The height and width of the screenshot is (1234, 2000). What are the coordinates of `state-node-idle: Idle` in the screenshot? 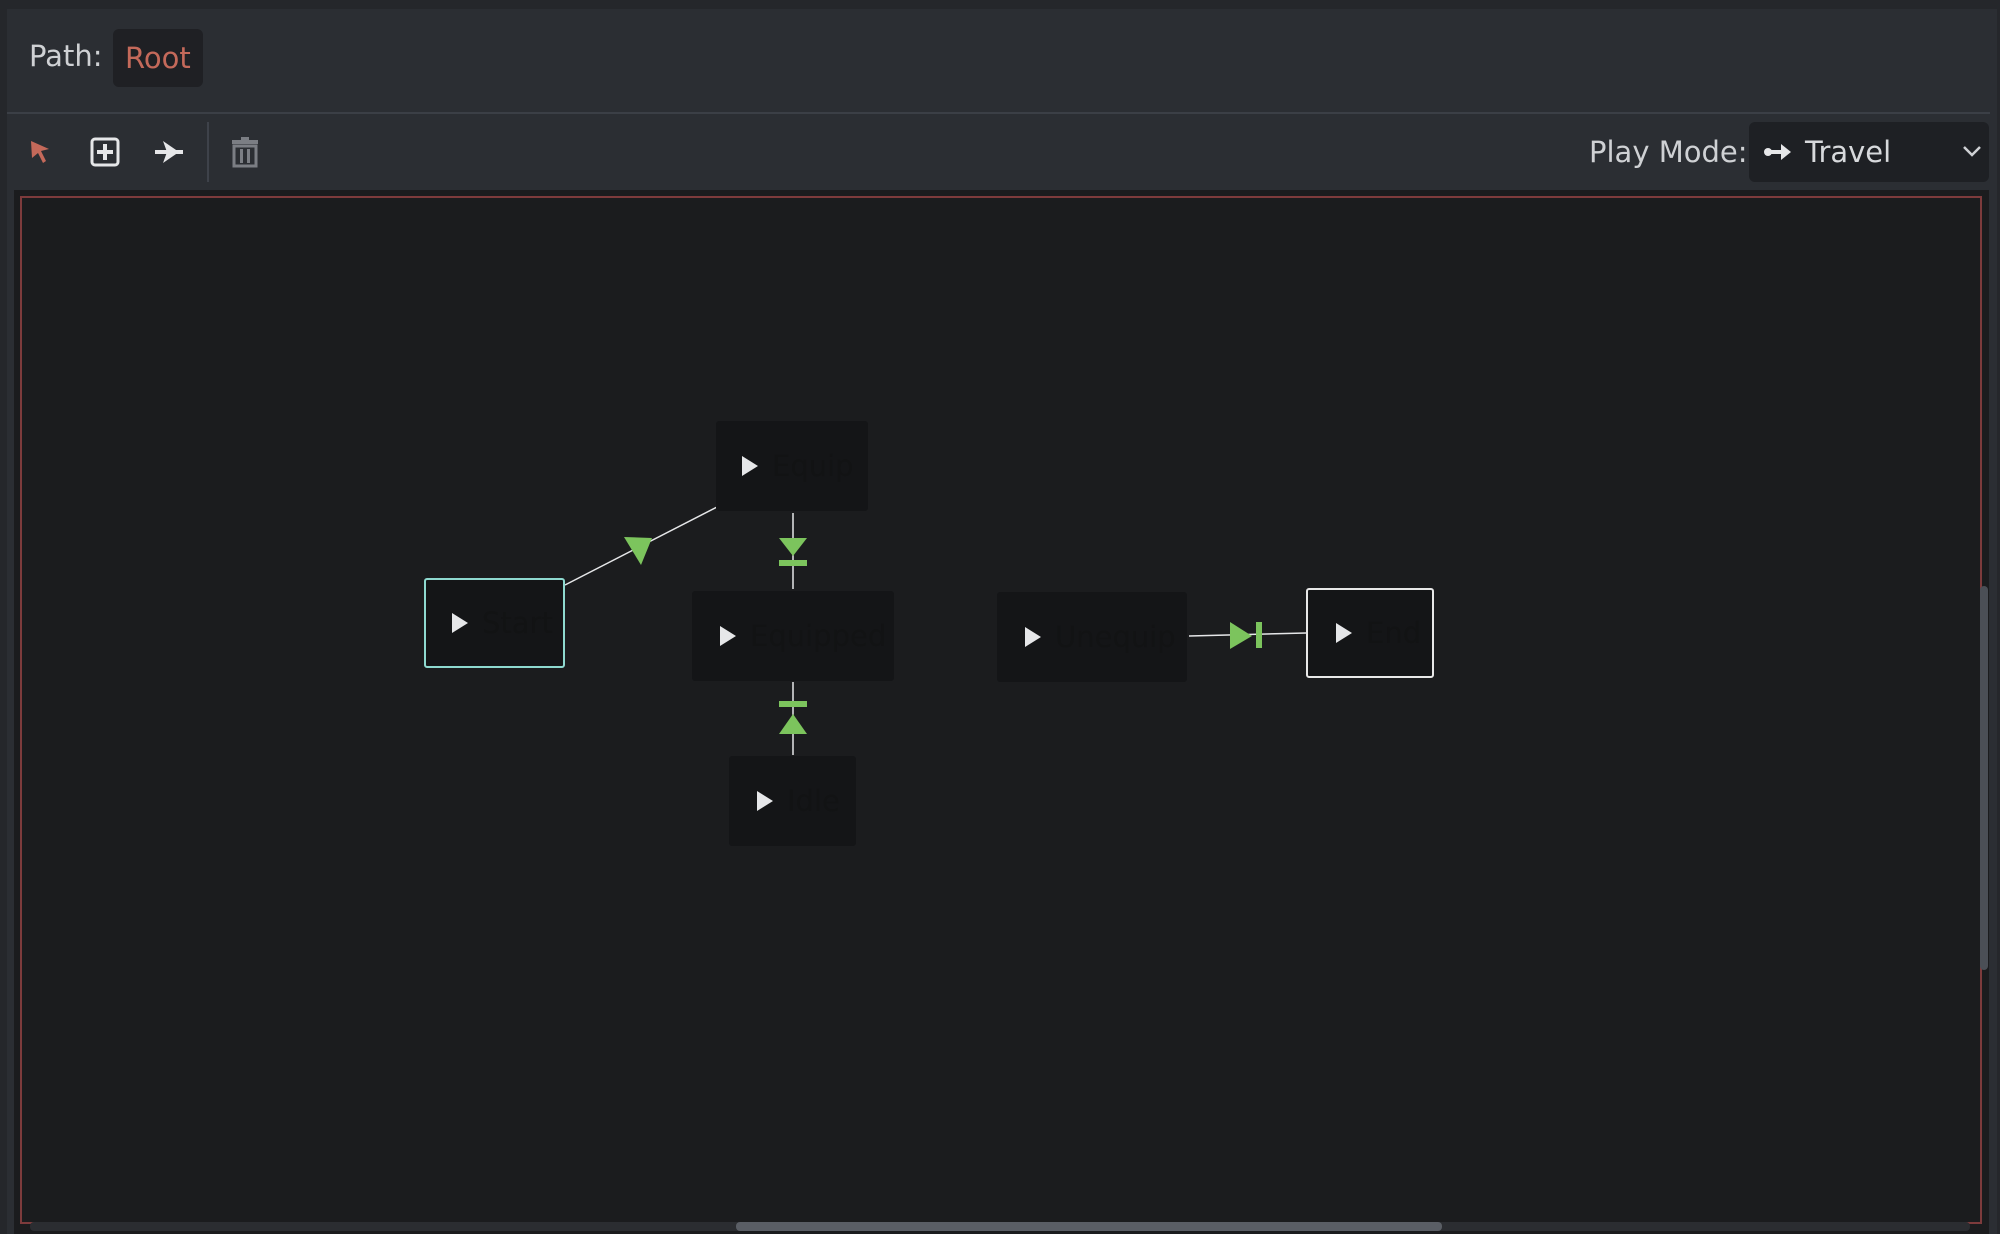 It's located at (792, 801).